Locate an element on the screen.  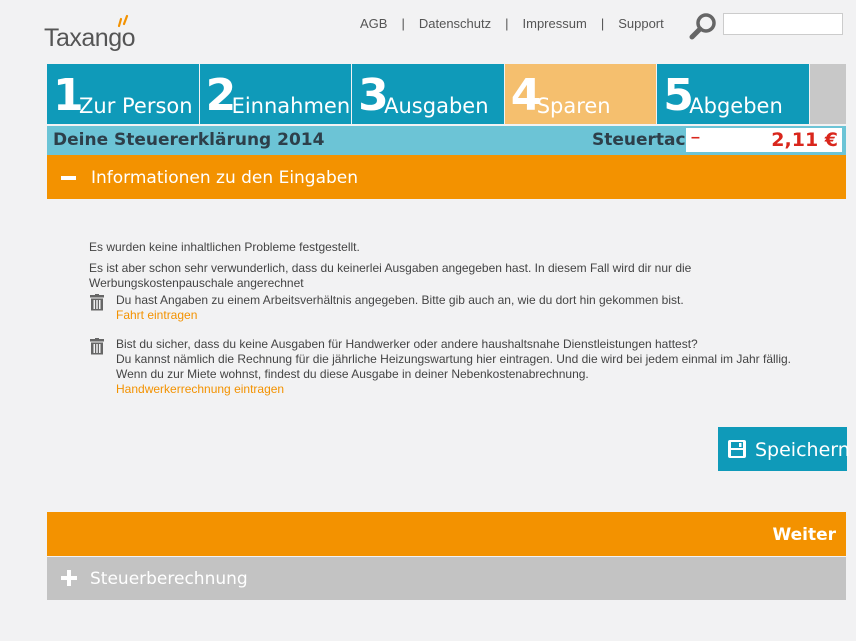
nav-link-support: Support is located at coordinates (641, 23).